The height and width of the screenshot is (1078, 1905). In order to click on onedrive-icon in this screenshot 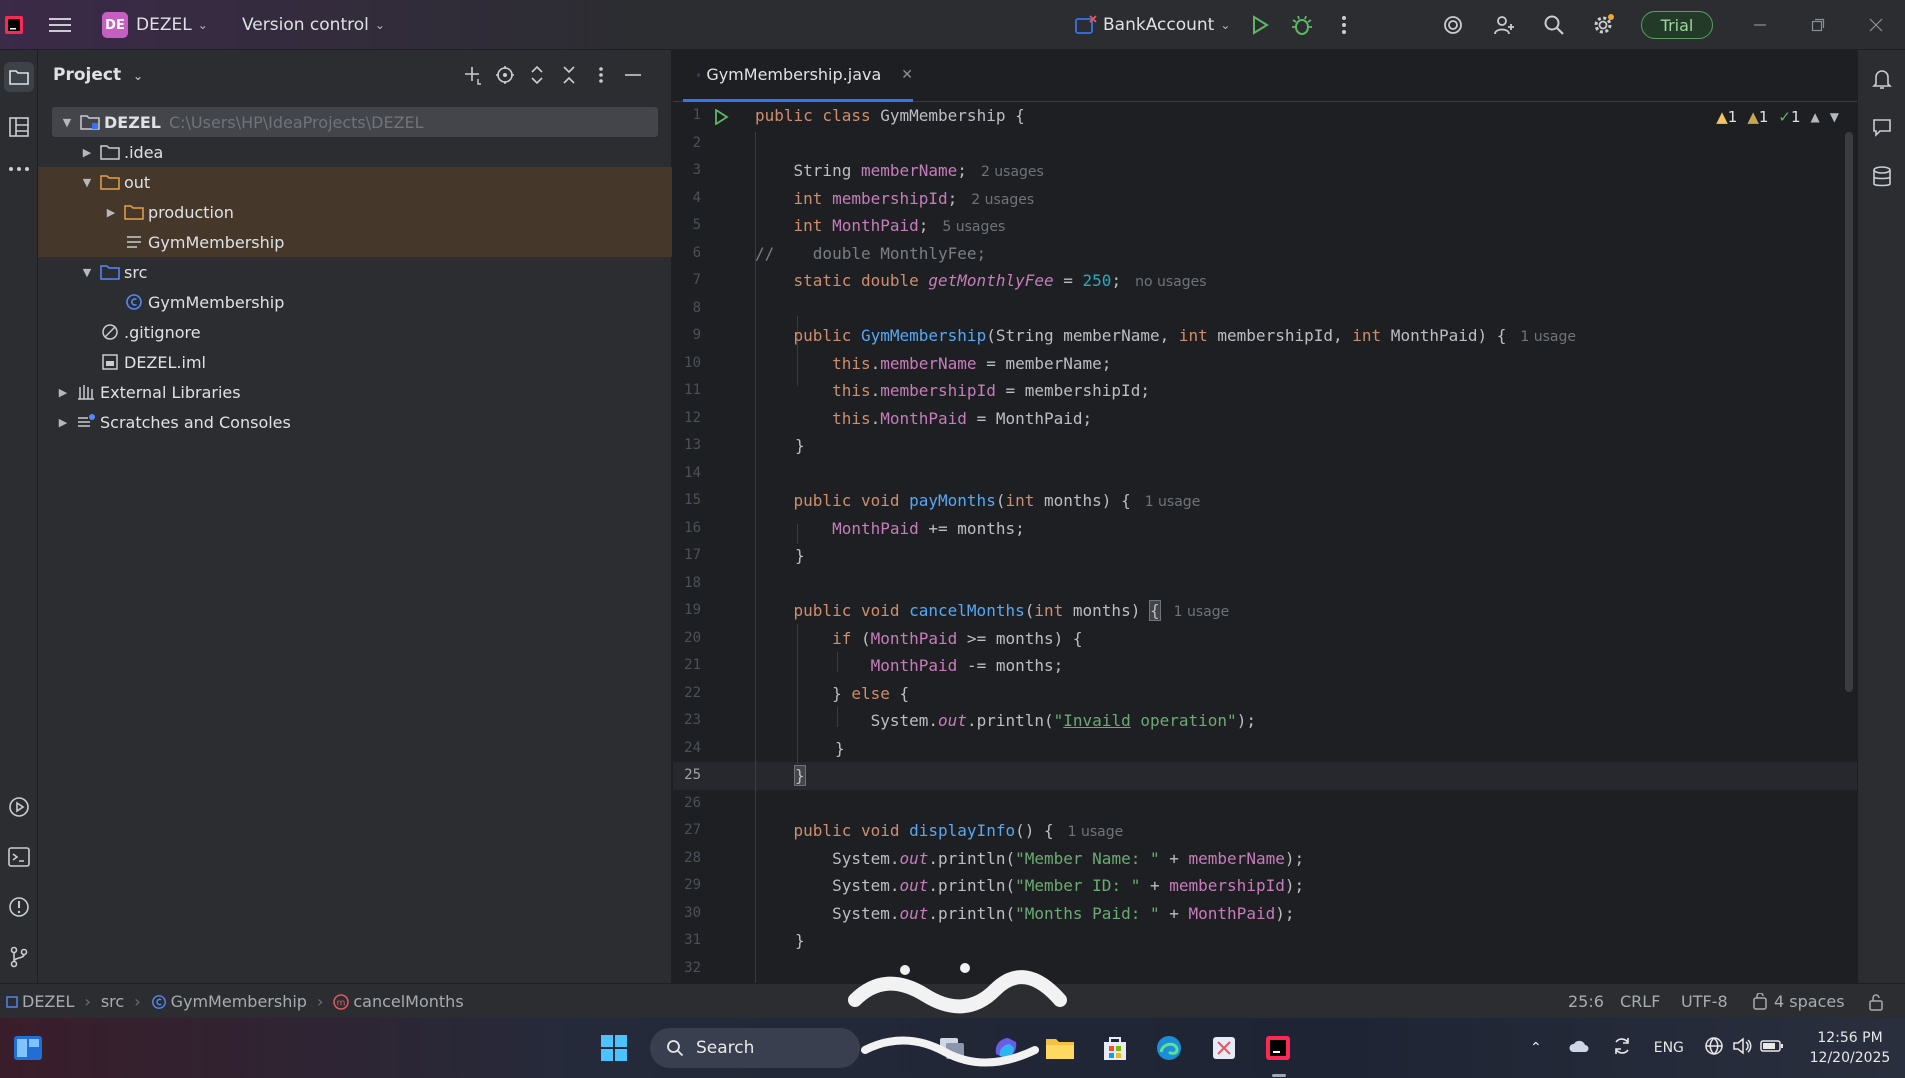, I will do `click(1579, 1048)`.